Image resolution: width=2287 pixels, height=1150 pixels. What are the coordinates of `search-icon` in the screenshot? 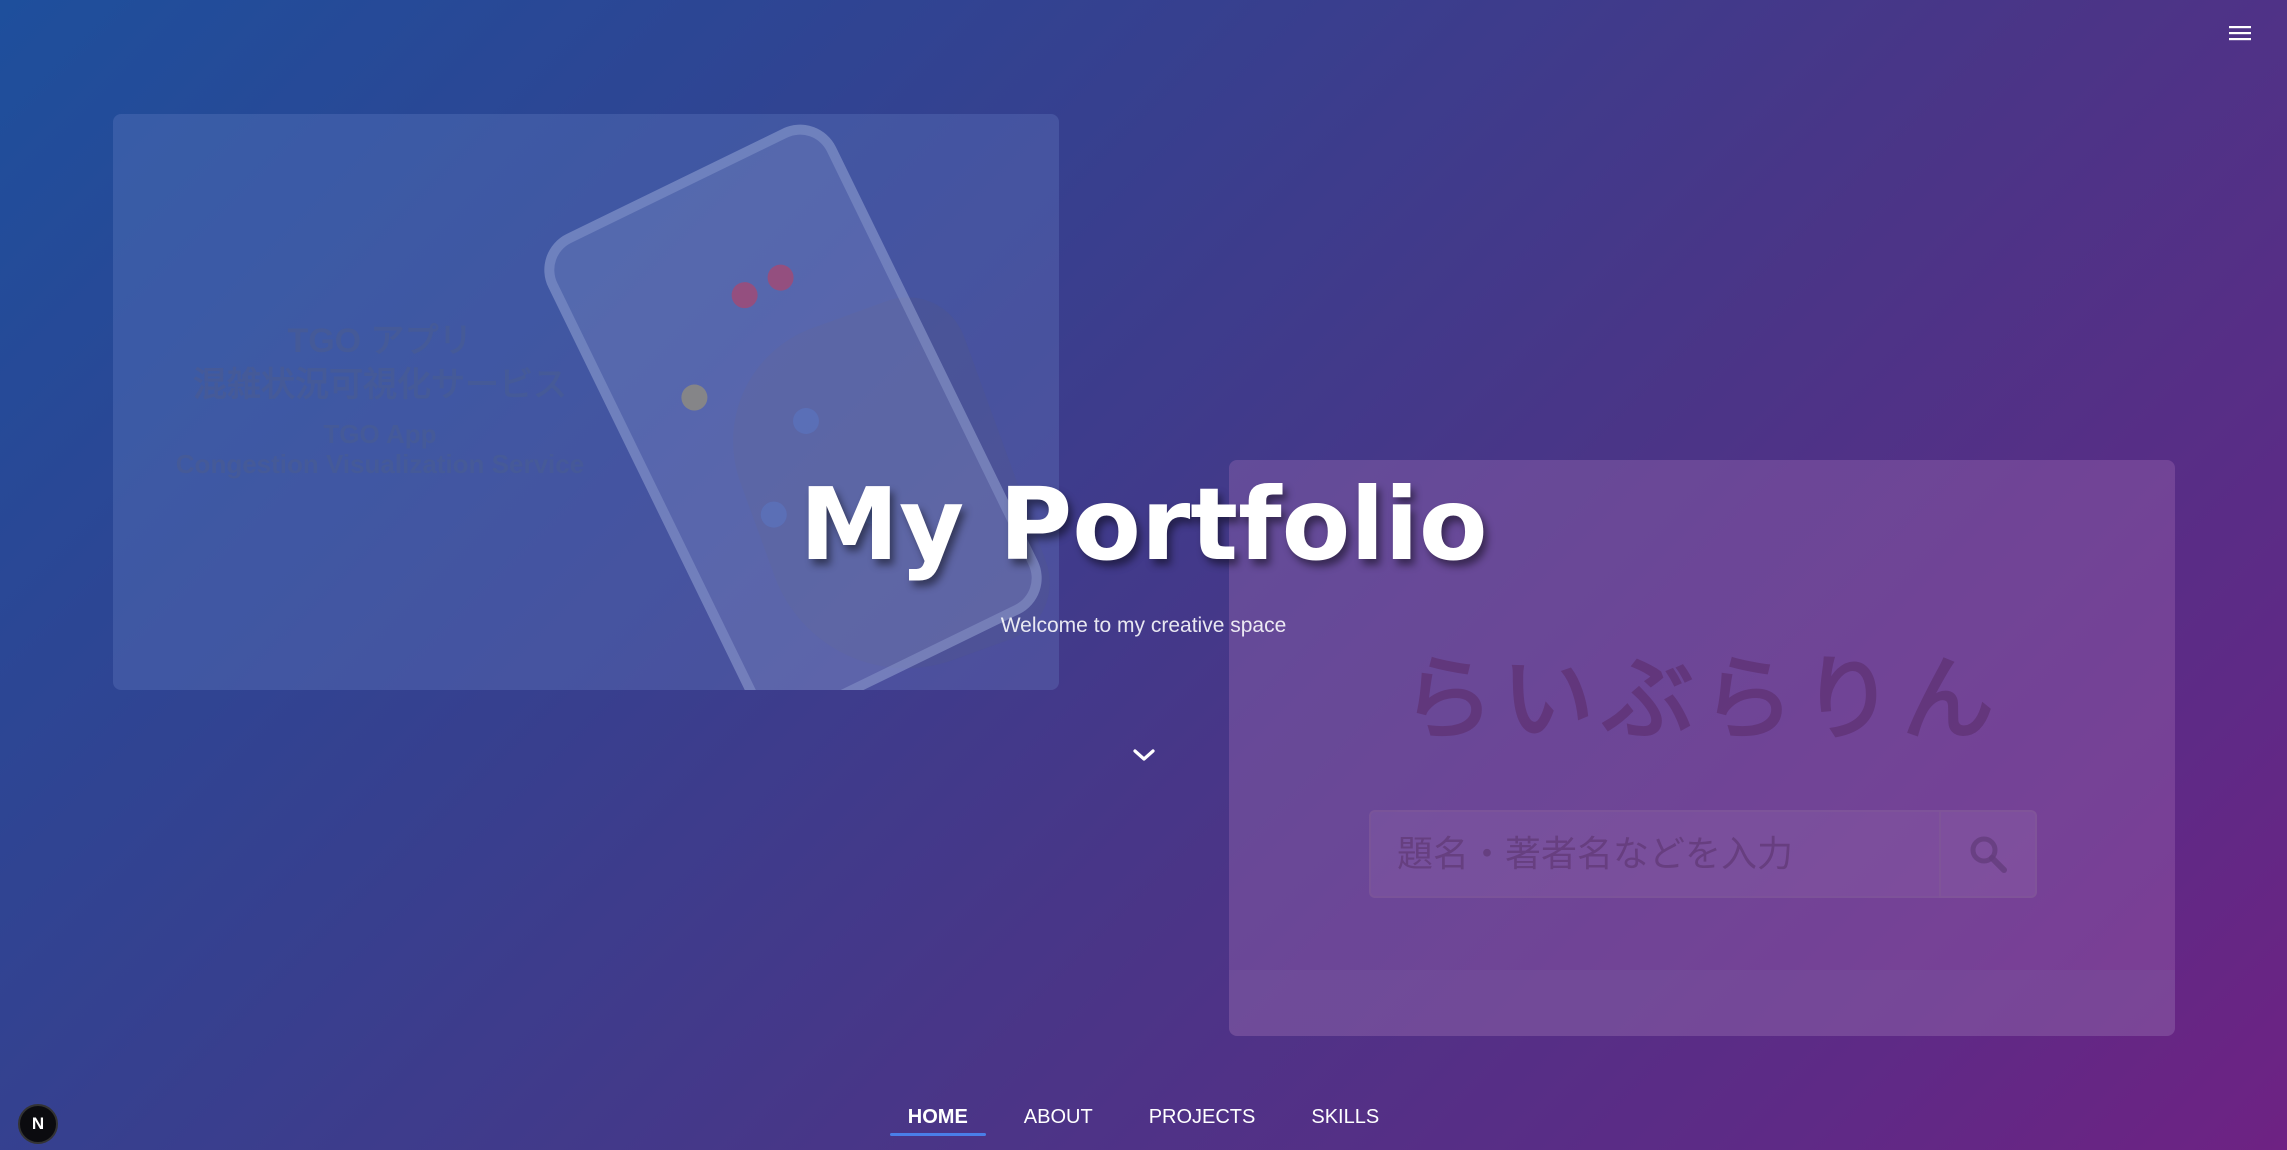 It's located at (1988, 854).